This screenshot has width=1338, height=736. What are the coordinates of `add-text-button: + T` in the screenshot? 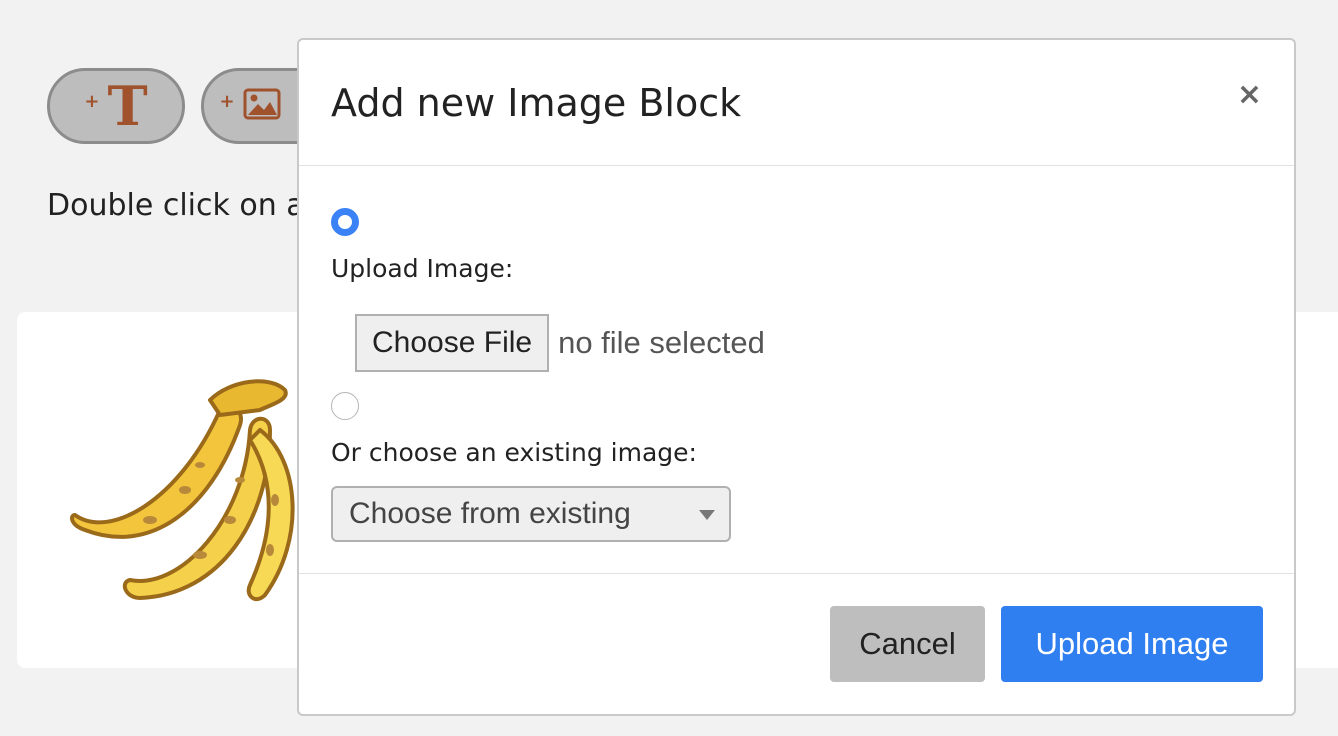 It's located at (116, 106).